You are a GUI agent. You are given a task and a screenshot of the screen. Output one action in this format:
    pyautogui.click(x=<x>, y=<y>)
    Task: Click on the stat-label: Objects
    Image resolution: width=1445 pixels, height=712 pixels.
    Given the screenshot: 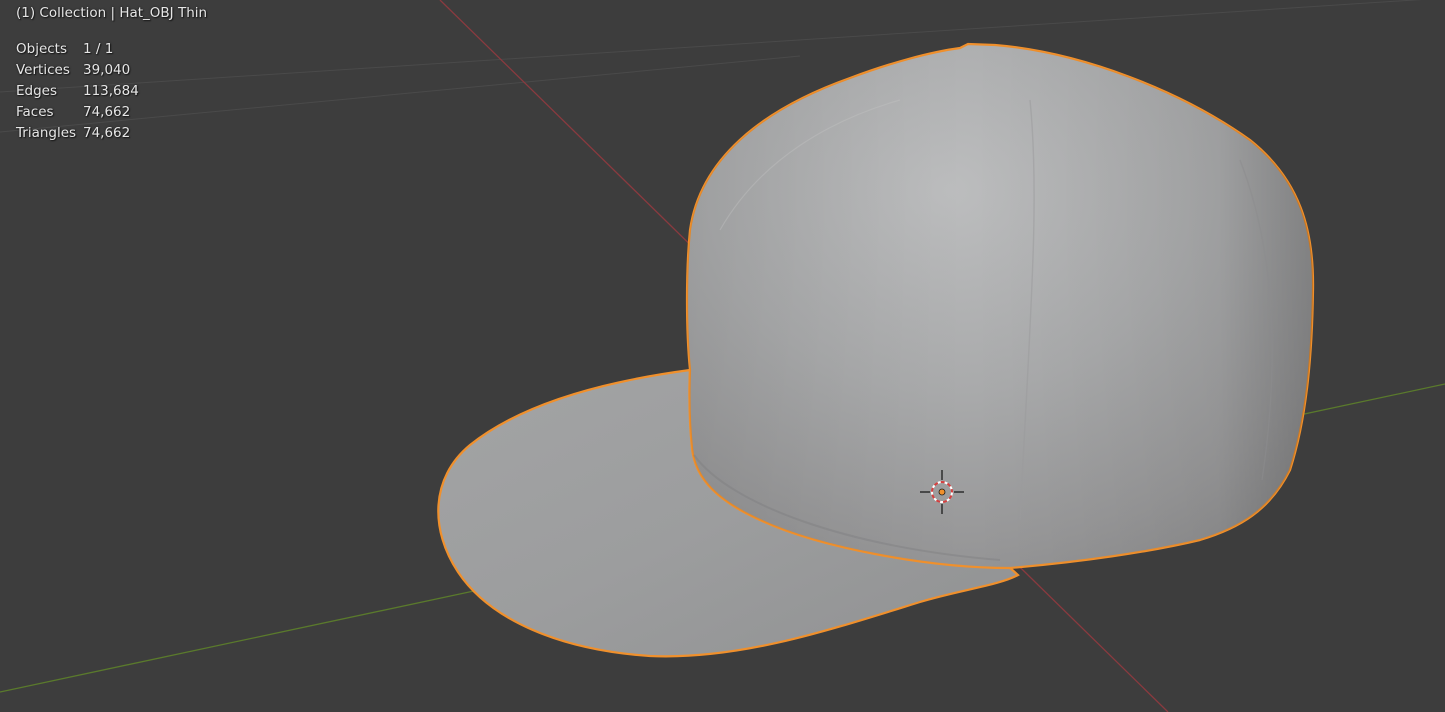 What is the action you would take?
    pyautogui.click(x=42, y=49)
    